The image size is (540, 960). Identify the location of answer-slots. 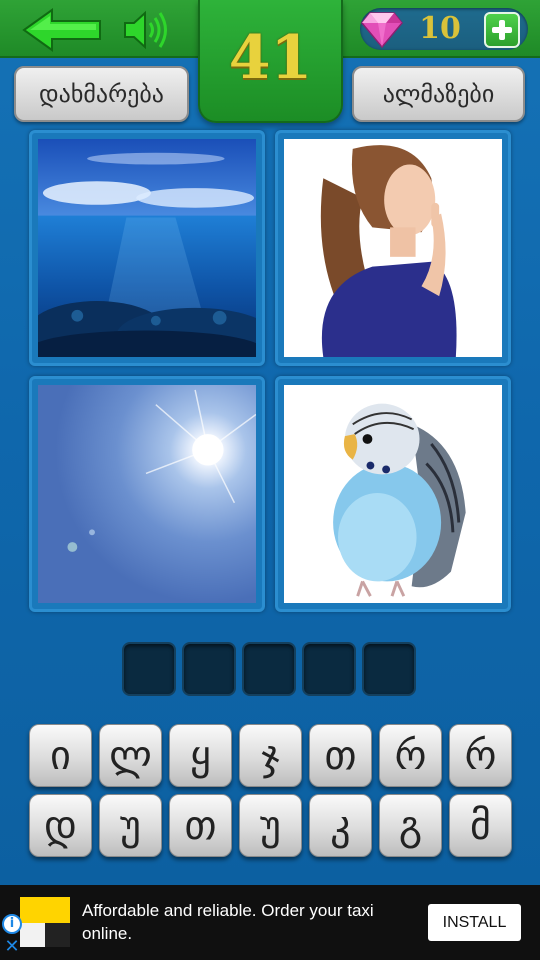
(269, 669).